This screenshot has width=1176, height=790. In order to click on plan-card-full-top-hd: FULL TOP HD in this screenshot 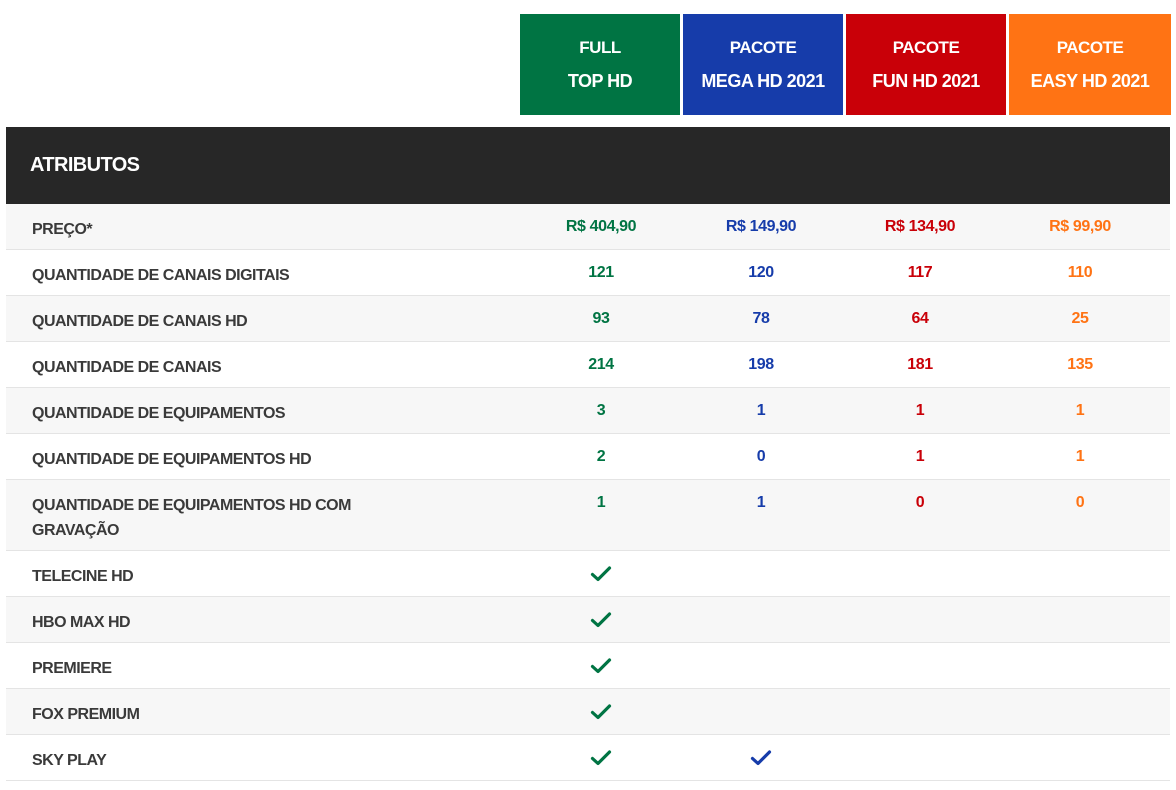, I will do `click(600, 64)`.